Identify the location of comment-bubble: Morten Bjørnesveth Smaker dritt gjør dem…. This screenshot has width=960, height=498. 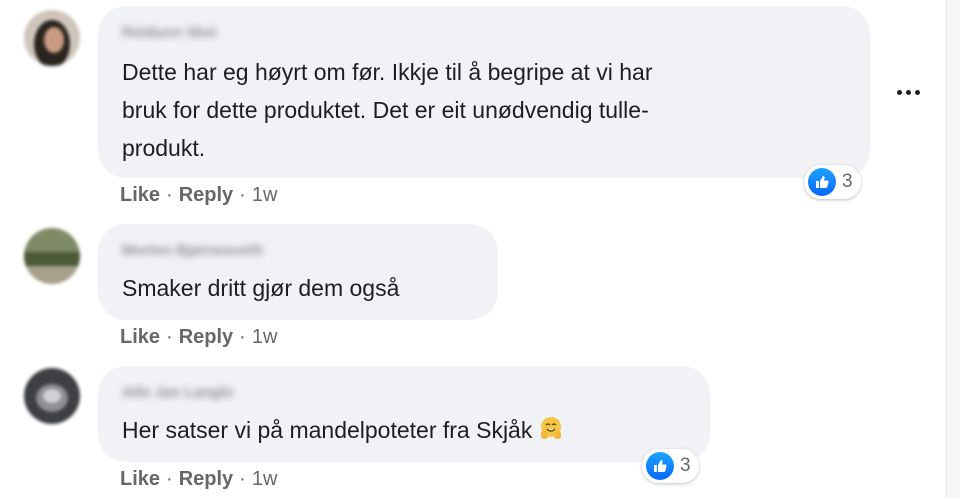
(298, 272).